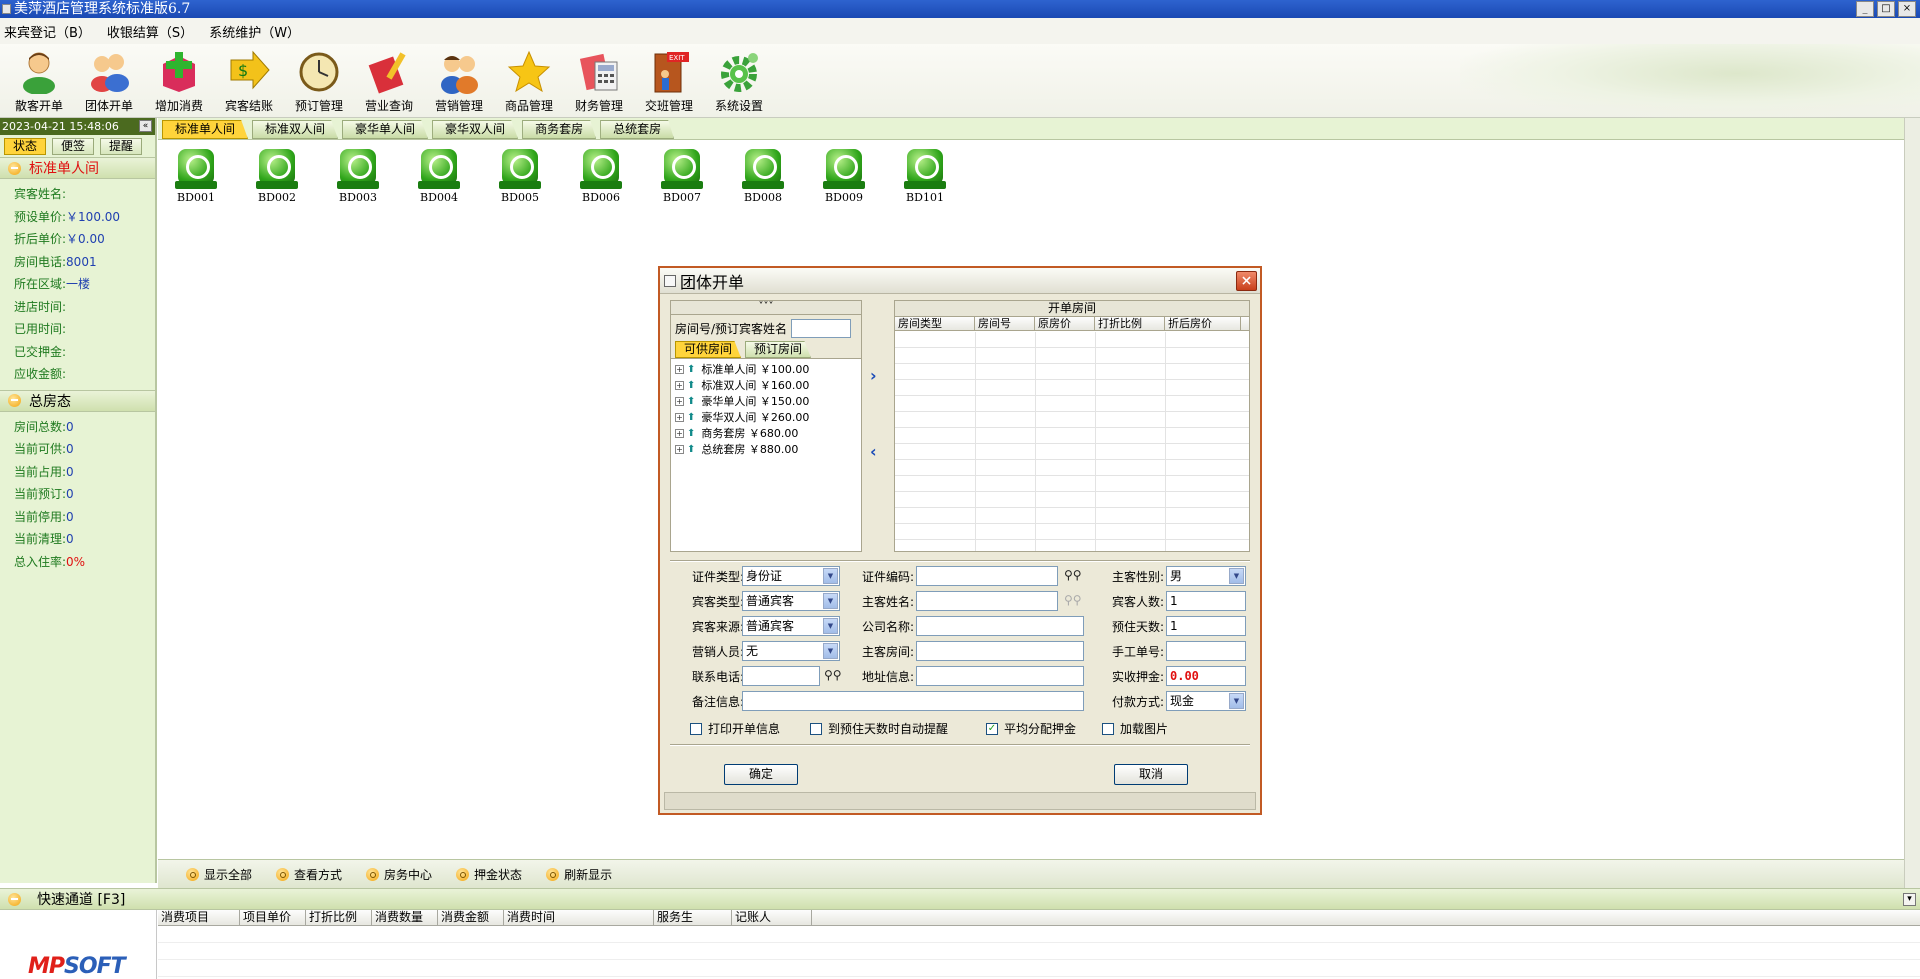 Image resolution: width=1920 pixels, height=979 pixels. I want to click on tab-notes: 便签, so click(73, 146).